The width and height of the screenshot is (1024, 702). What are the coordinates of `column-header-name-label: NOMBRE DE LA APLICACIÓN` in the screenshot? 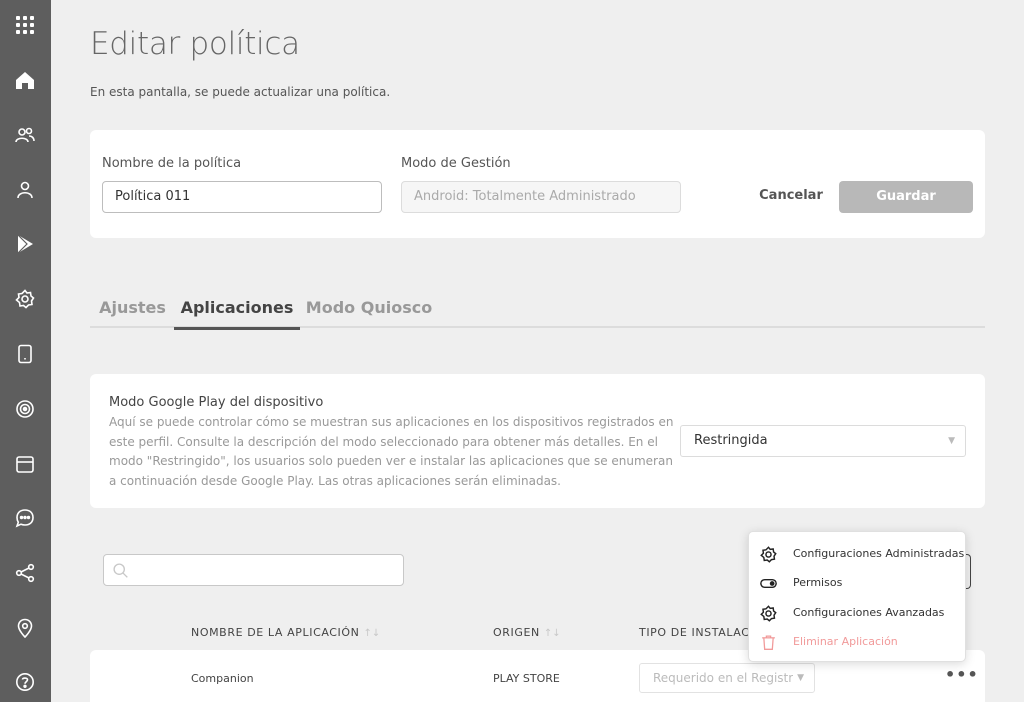 It's located at (275, 632).